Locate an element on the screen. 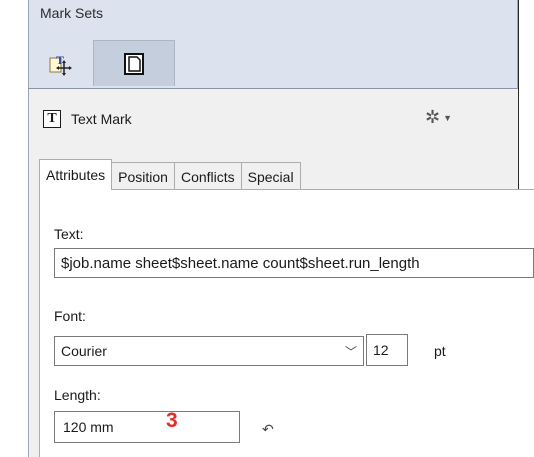 The height and width of the screenshot is (457, 534). length-field-label: Length: is located at coordinates (77, 395).